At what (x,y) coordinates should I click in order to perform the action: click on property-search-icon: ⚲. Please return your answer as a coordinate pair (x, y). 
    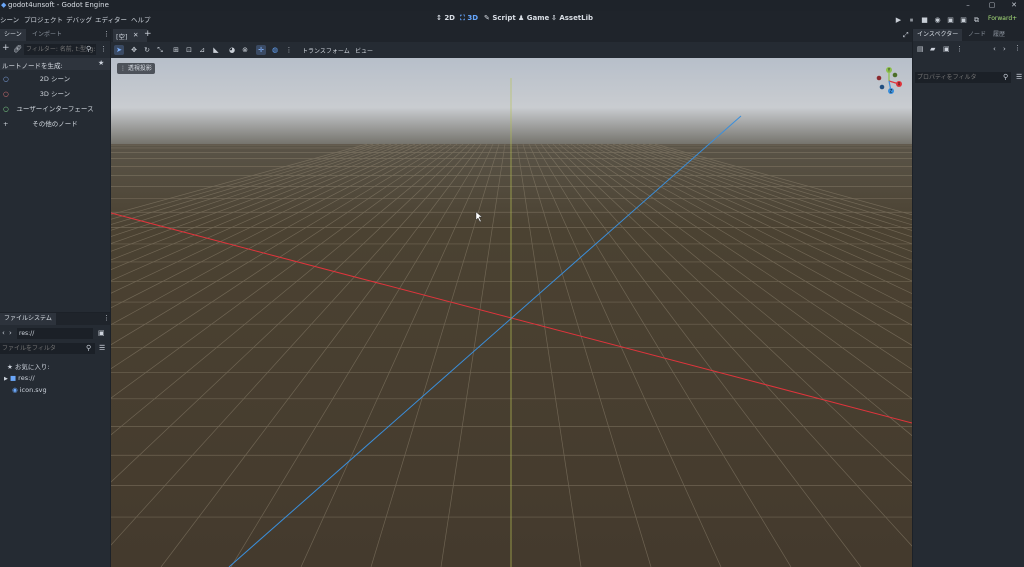
    Looking at the image, I should click on (1006, 77).